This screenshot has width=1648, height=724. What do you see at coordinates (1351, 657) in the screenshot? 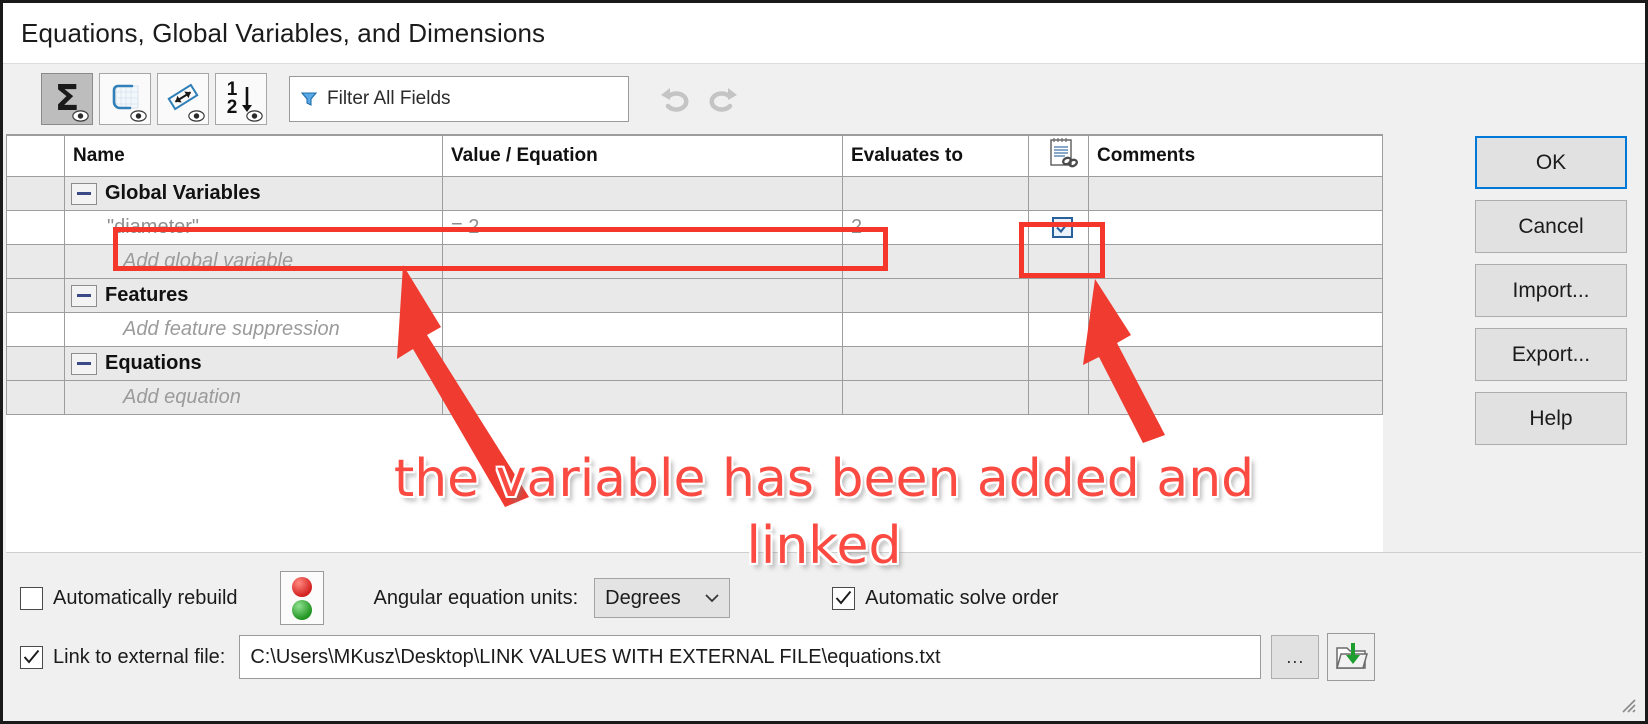
I see `open-external-file-button` at bounding box center [1351, 657].